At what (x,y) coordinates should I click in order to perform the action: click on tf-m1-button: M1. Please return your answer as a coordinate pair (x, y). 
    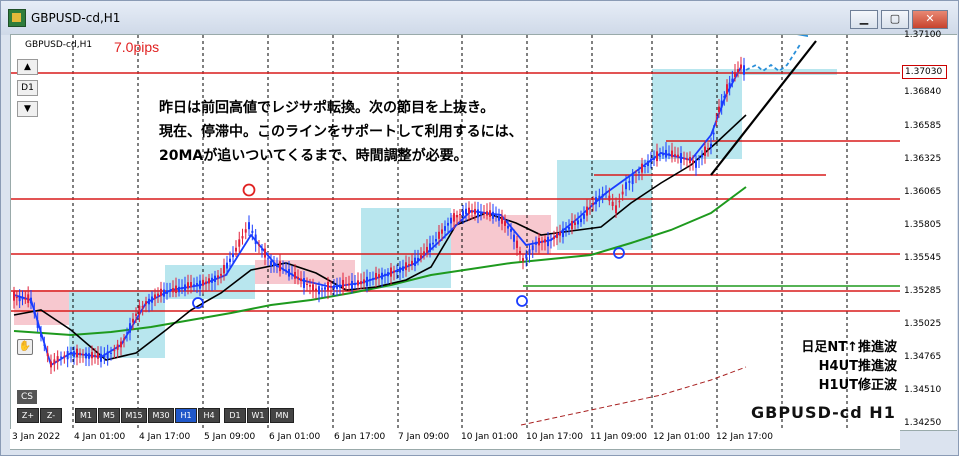
    Looking at the image, I should click on (86, 415).